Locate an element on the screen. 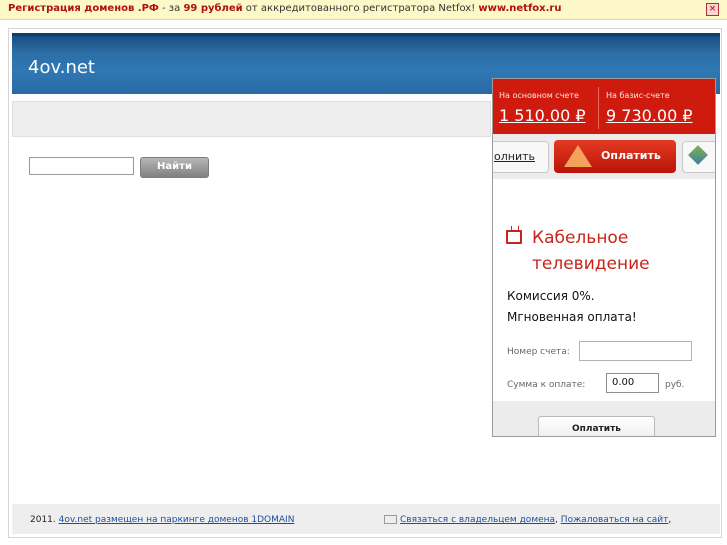 Image resolution: width=727 pixels, height=545 pixels. widget-nav: олнить Оплатить is located at coordinates (604, 156).